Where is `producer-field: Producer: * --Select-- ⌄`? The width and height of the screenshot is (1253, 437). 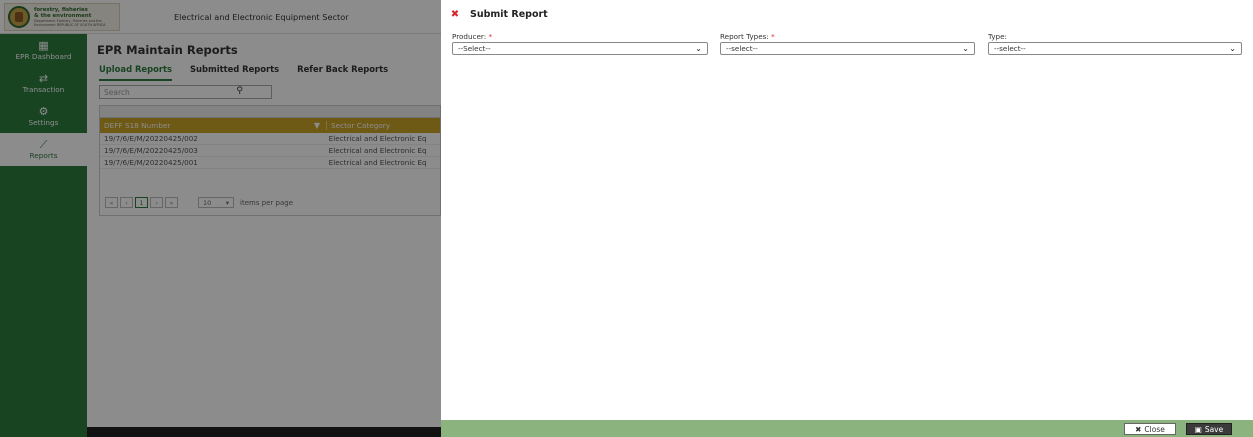 producer-field: Producer: * --Select-- ⌄ is located at coordinates (580, 43).